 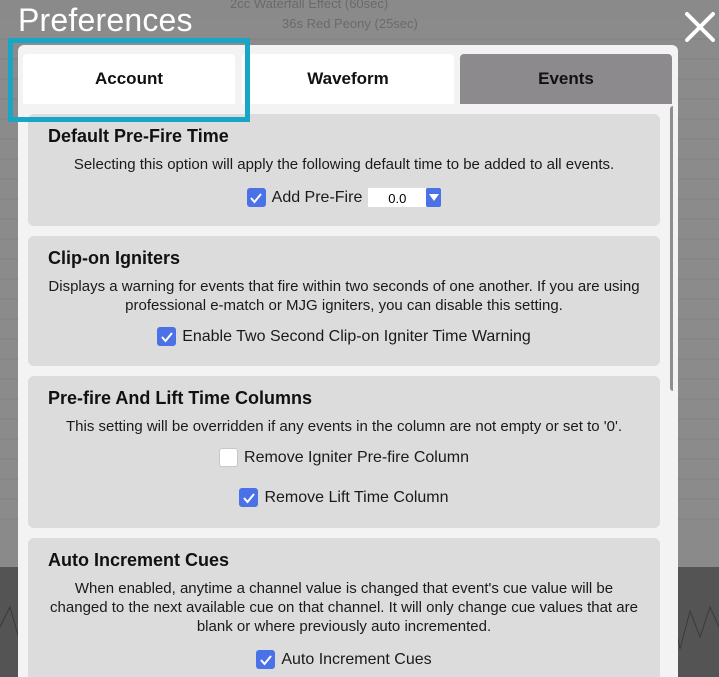 What do you see at coordinates (566, 79) in the screenshot?
I see `tab-events: Events` at bounding box center [566, 79].